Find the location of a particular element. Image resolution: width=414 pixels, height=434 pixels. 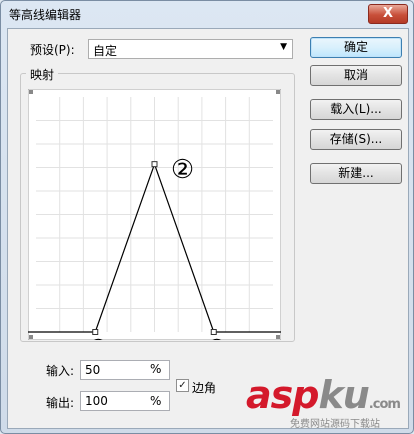

ok-button: 确定 is located at coordinates (356, 47).